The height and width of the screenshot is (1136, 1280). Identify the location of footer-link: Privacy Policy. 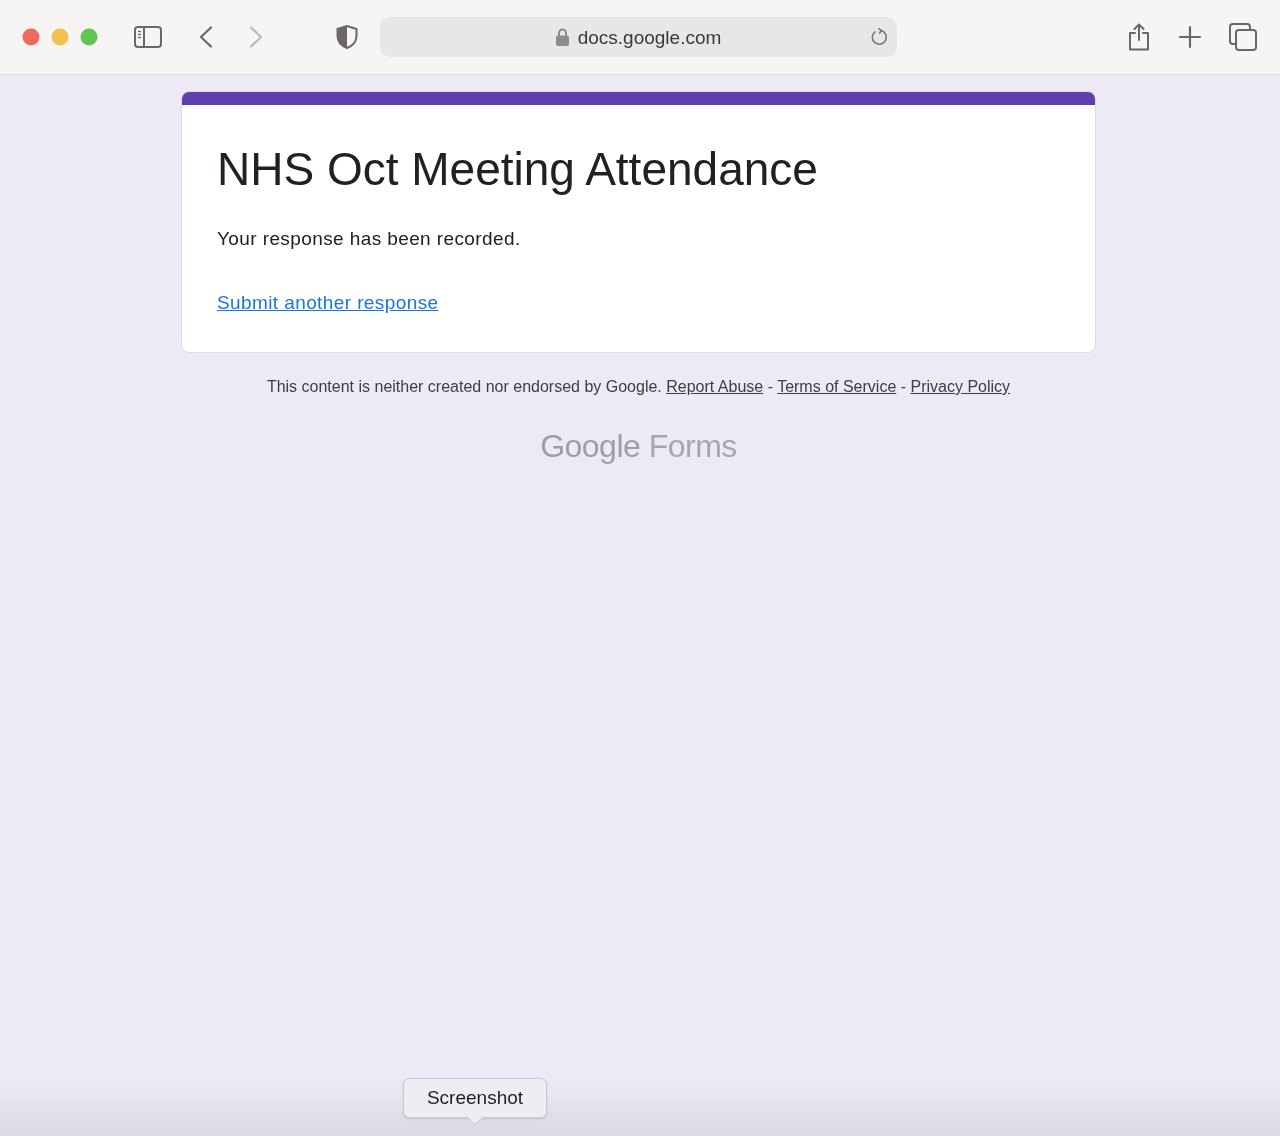
(960, 386).